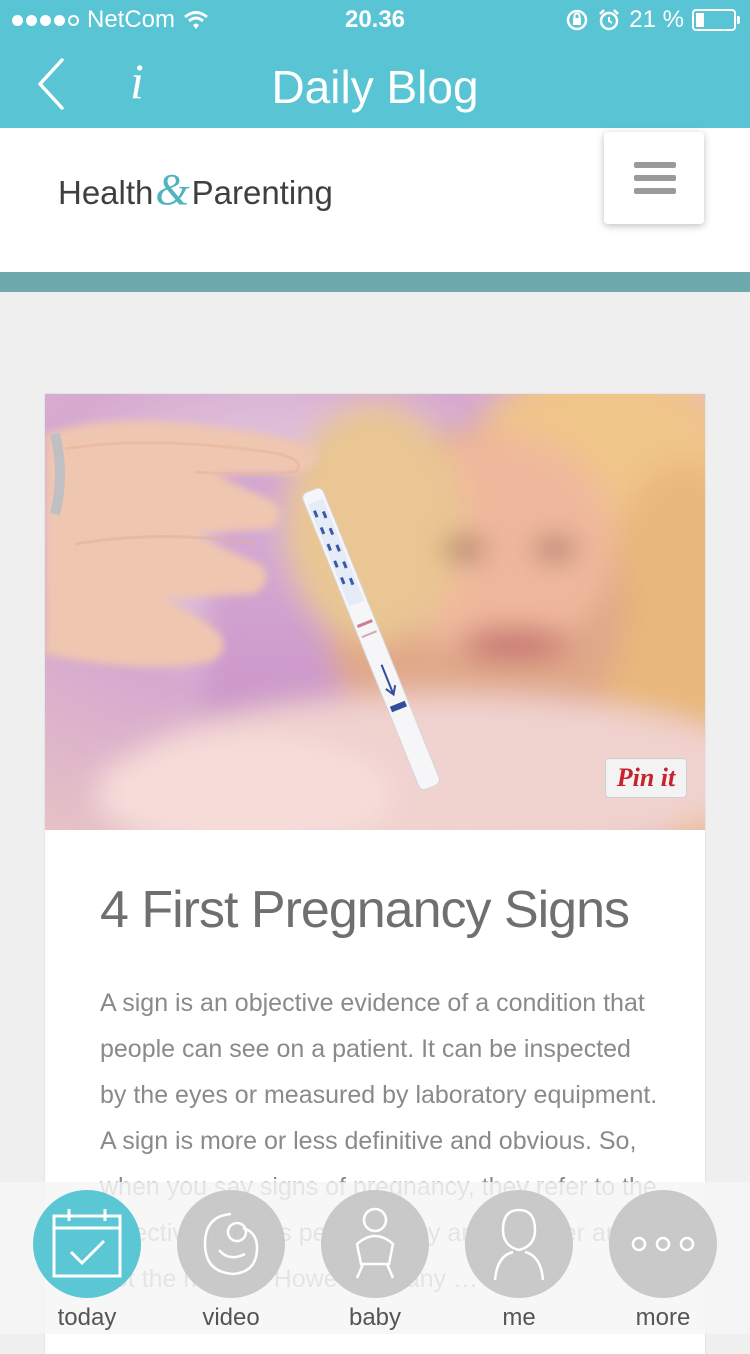 The image size is (750, 1354). Describe the element at coordinates (646, 778) in the screenshot. I see `pin-it-button: Pin it` at that location.